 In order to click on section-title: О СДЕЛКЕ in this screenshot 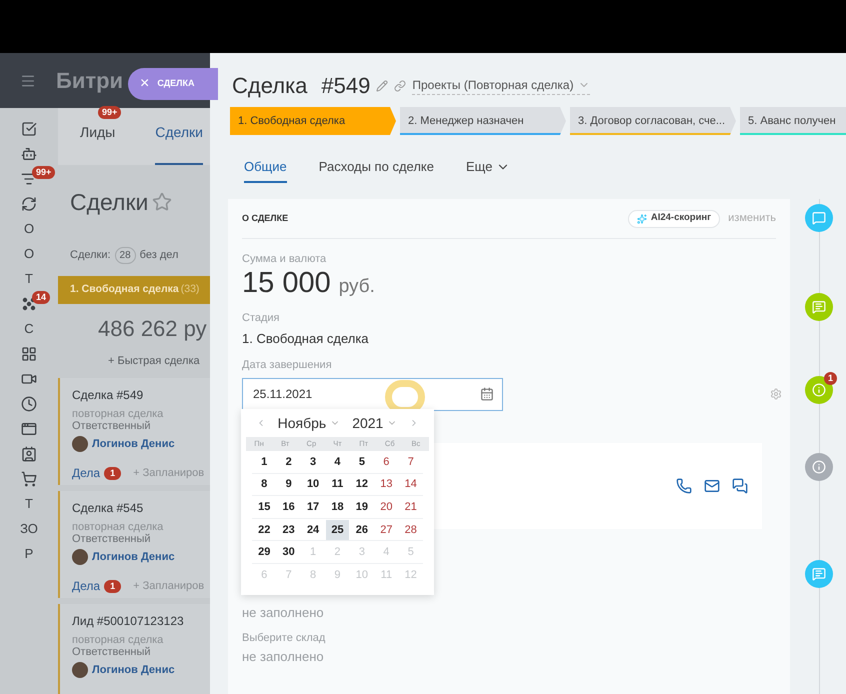, I will do `click(266, 218)`.